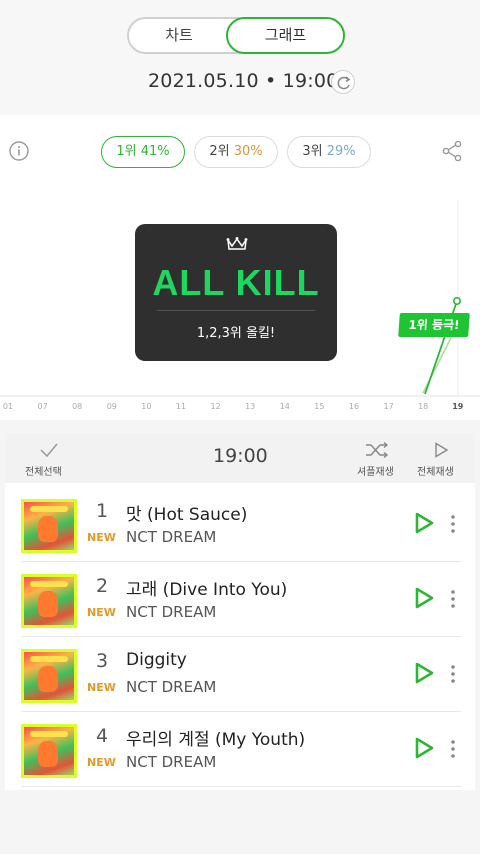 The height and width of the screenshot is (854, 480). What do you see at coordinates (102, 586) in the screenshot?
I see `song-rank: 2` at bounding box center [102, 586].